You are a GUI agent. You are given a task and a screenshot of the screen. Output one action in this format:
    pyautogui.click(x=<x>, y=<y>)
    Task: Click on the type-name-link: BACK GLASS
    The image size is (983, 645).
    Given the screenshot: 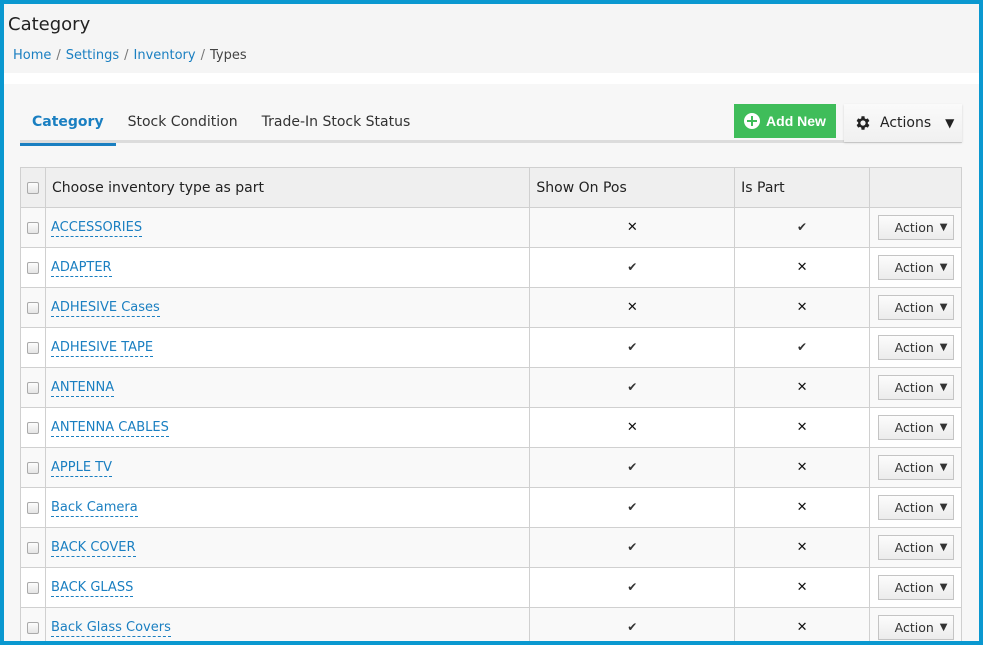 What is the action you would take?
    pyautogui.click(x=92, y=588)
    